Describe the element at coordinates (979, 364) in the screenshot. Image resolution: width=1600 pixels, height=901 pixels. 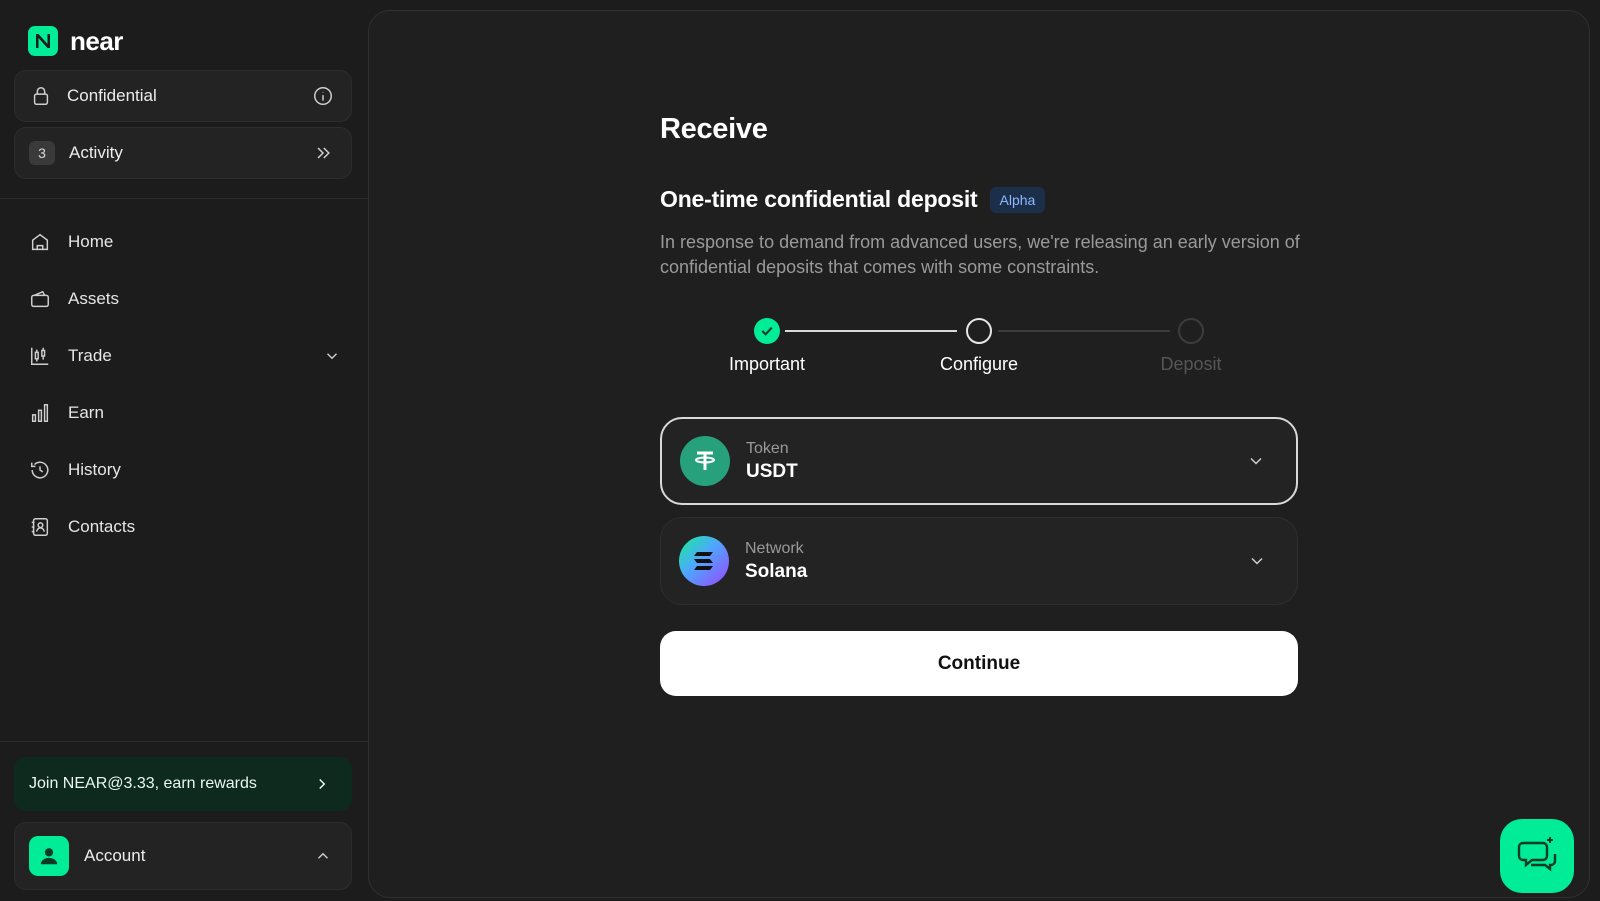
I see `step-label-configure: Configure` at that location.